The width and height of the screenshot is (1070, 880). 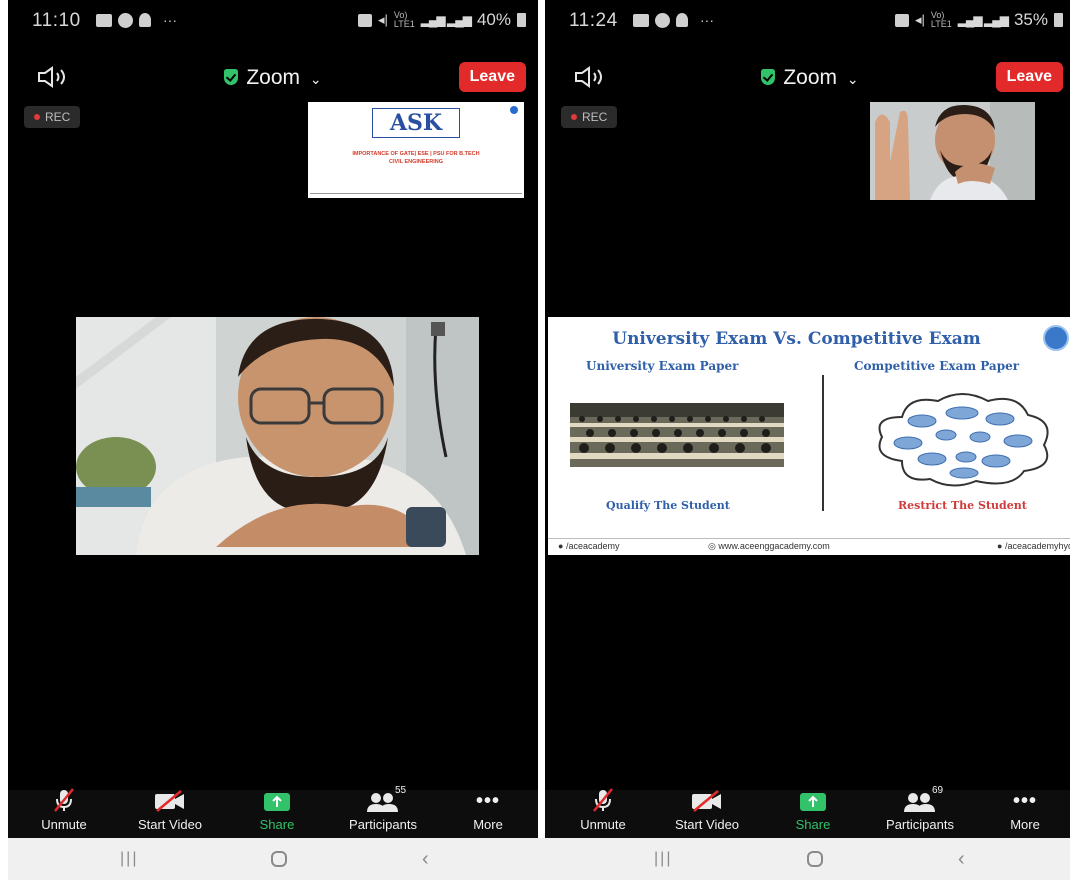 What do you see at coordinates (807, 21) in the screenshot?
I see `status-bar: 11:24 ··· ◂| Vo) LTE1 ▂▄▆ ▂▄▆ 35%` at bounding box center [807, 21].